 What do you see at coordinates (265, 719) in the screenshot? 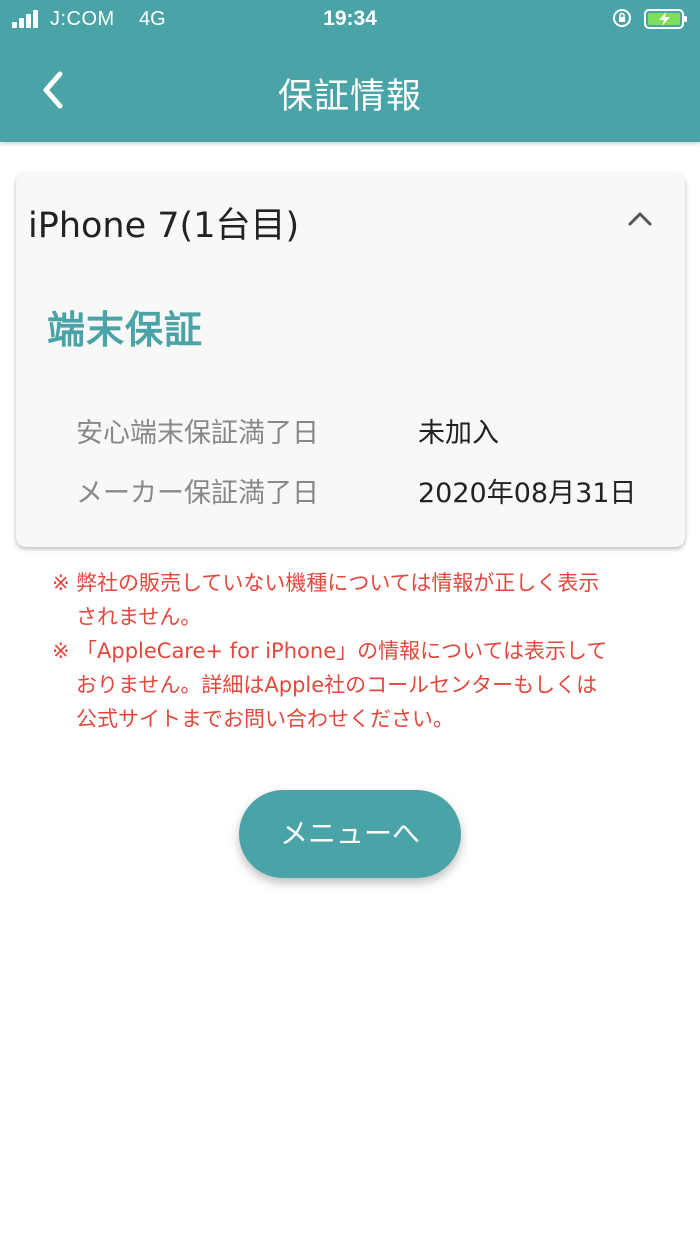
I see `notice-text-line: 公式サイトまでお問い合わせください。` at bounding box center [265, 719].